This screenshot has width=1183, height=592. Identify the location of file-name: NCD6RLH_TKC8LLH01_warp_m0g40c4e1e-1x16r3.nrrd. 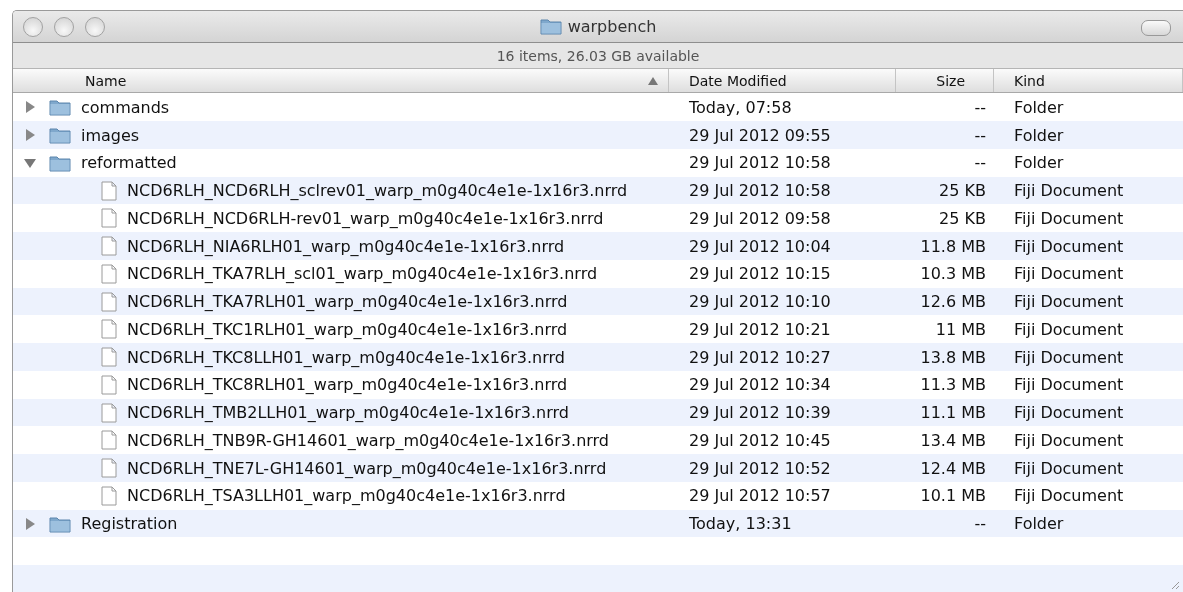
(346, 357).